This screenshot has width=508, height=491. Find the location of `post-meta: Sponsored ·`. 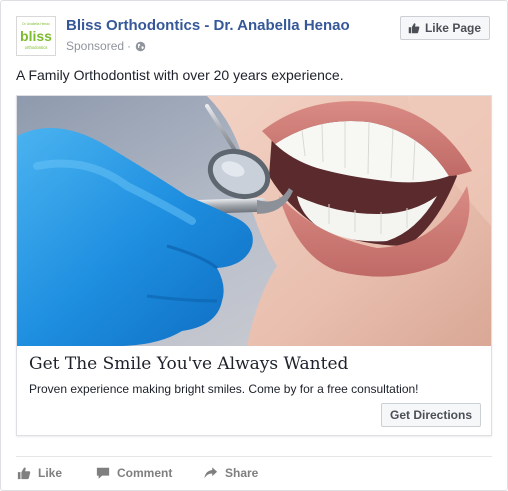

post-meta: Sponsored · is located at coordinates (106, 46).